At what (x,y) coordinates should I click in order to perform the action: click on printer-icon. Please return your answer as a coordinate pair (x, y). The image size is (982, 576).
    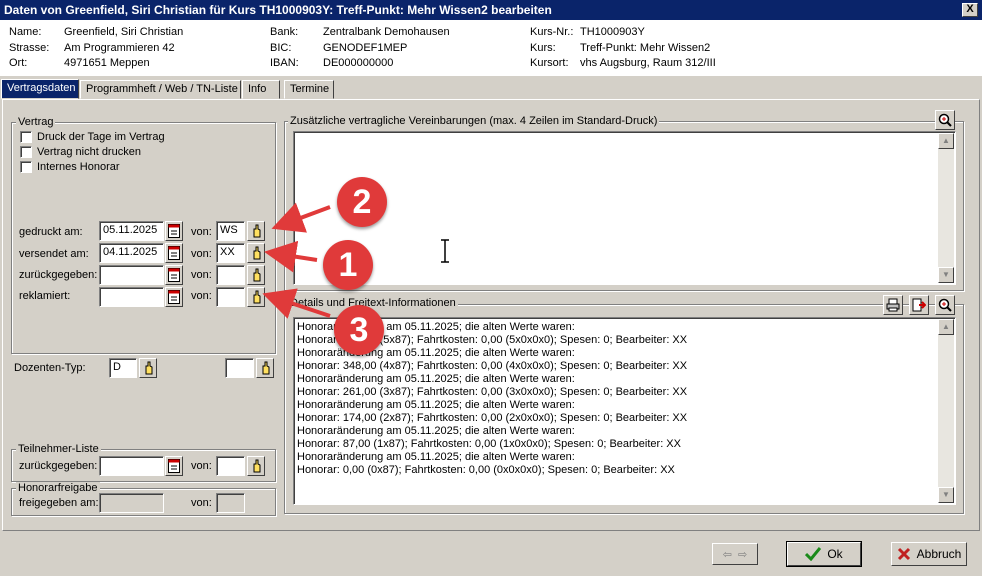
    Looking at the image, I should click on (893, 305).